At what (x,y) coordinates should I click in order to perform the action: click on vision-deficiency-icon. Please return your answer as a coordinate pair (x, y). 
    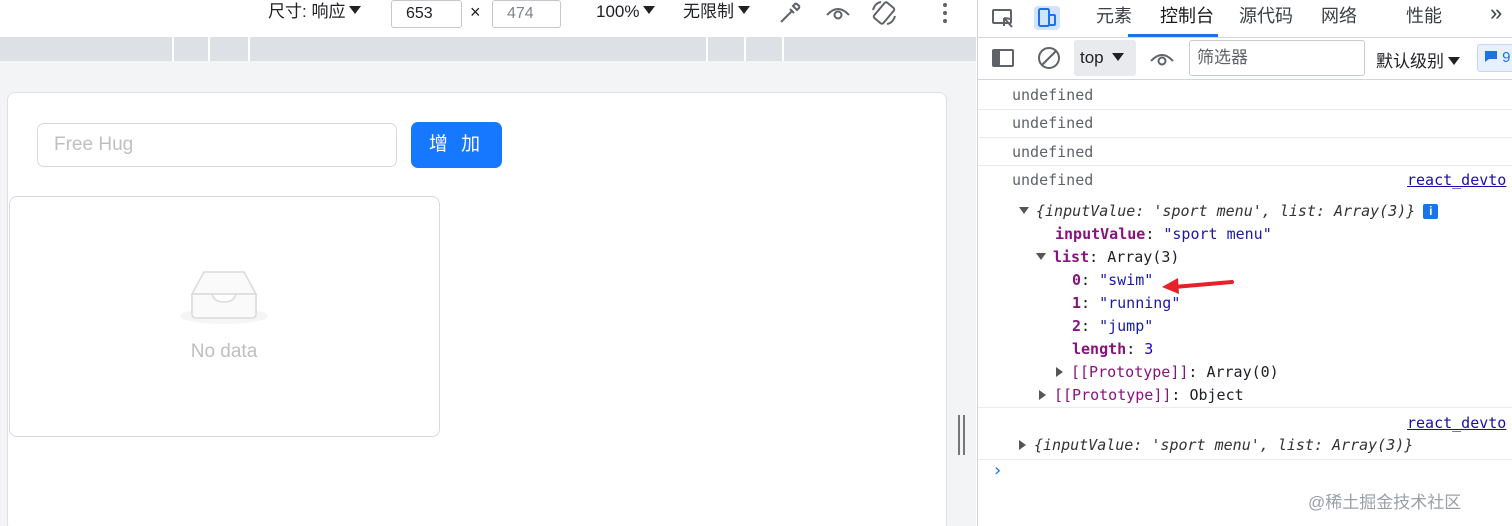
    Looking at the image, I should click on (838, 13).